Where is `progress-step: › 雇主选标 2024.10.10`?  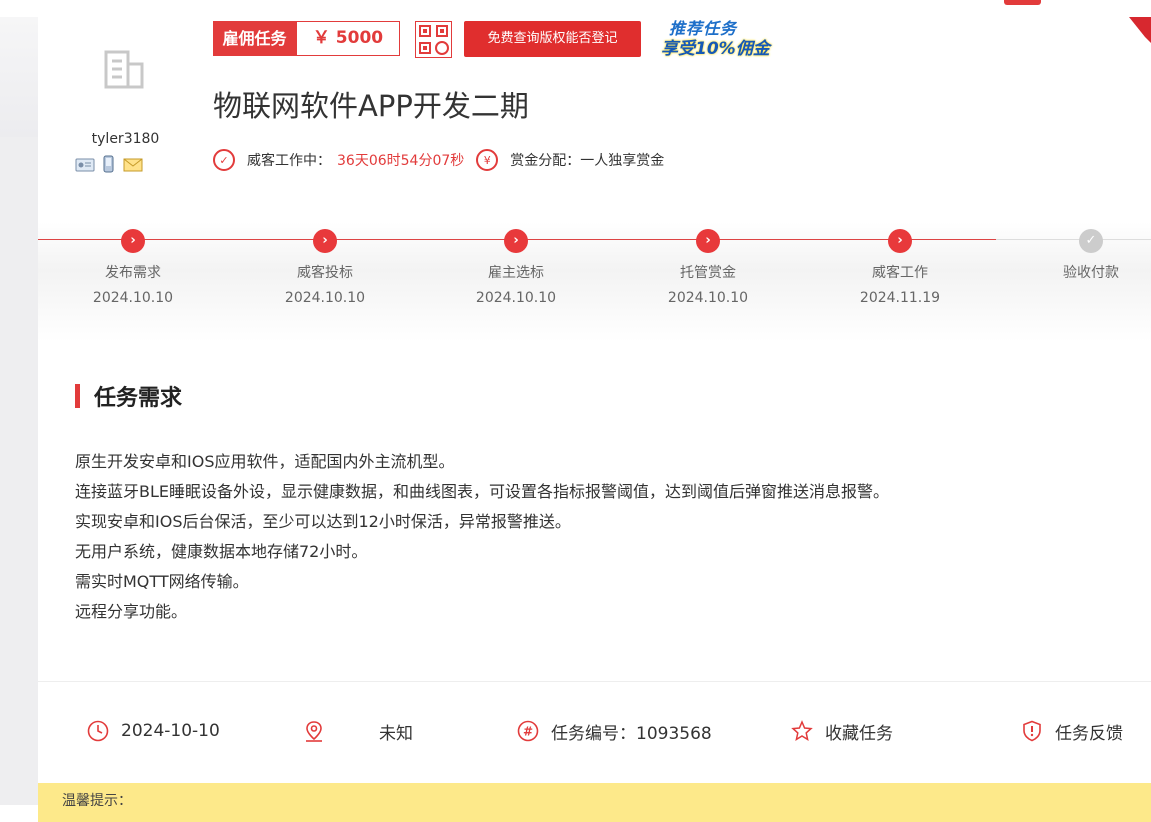
progress-step: › 雇主选标 2024.10.10 is located at coordinates (516, 267).